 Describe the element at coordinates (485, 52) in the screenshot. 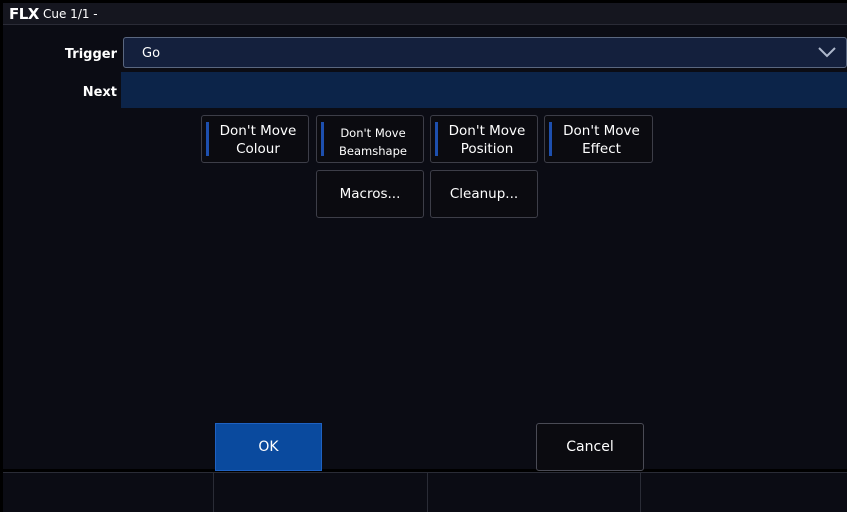

I see `trigger-select: Go` at that location.